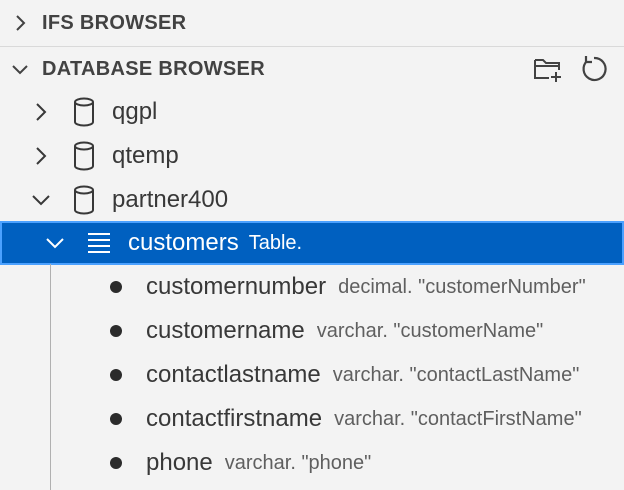  What do you see at coordinates (234, 418) in the screenshot?
I see `column-name: contactfirstname` at bounding box center [234, 418].